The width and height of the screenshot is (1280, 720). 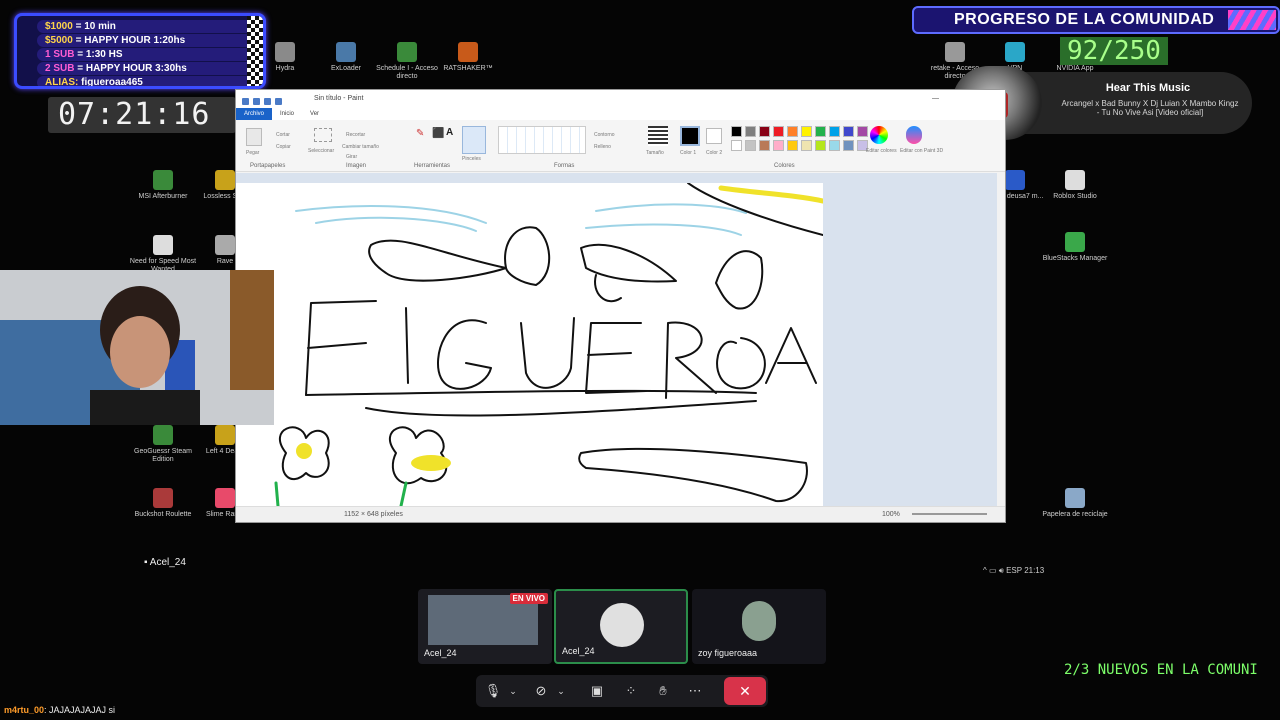 What do you see at coordinates (891, 514) in the screenshot?
I see `zoom-level: 100%` at bounding box center [891, 514].